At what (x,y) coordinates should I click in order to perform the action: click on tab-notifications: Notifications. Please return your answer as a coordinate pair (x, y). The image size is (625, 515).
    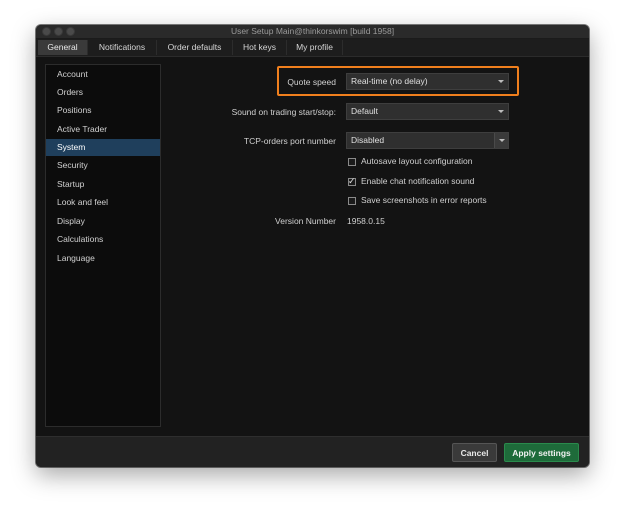
    Looking at the image, I should click on (122, 47).